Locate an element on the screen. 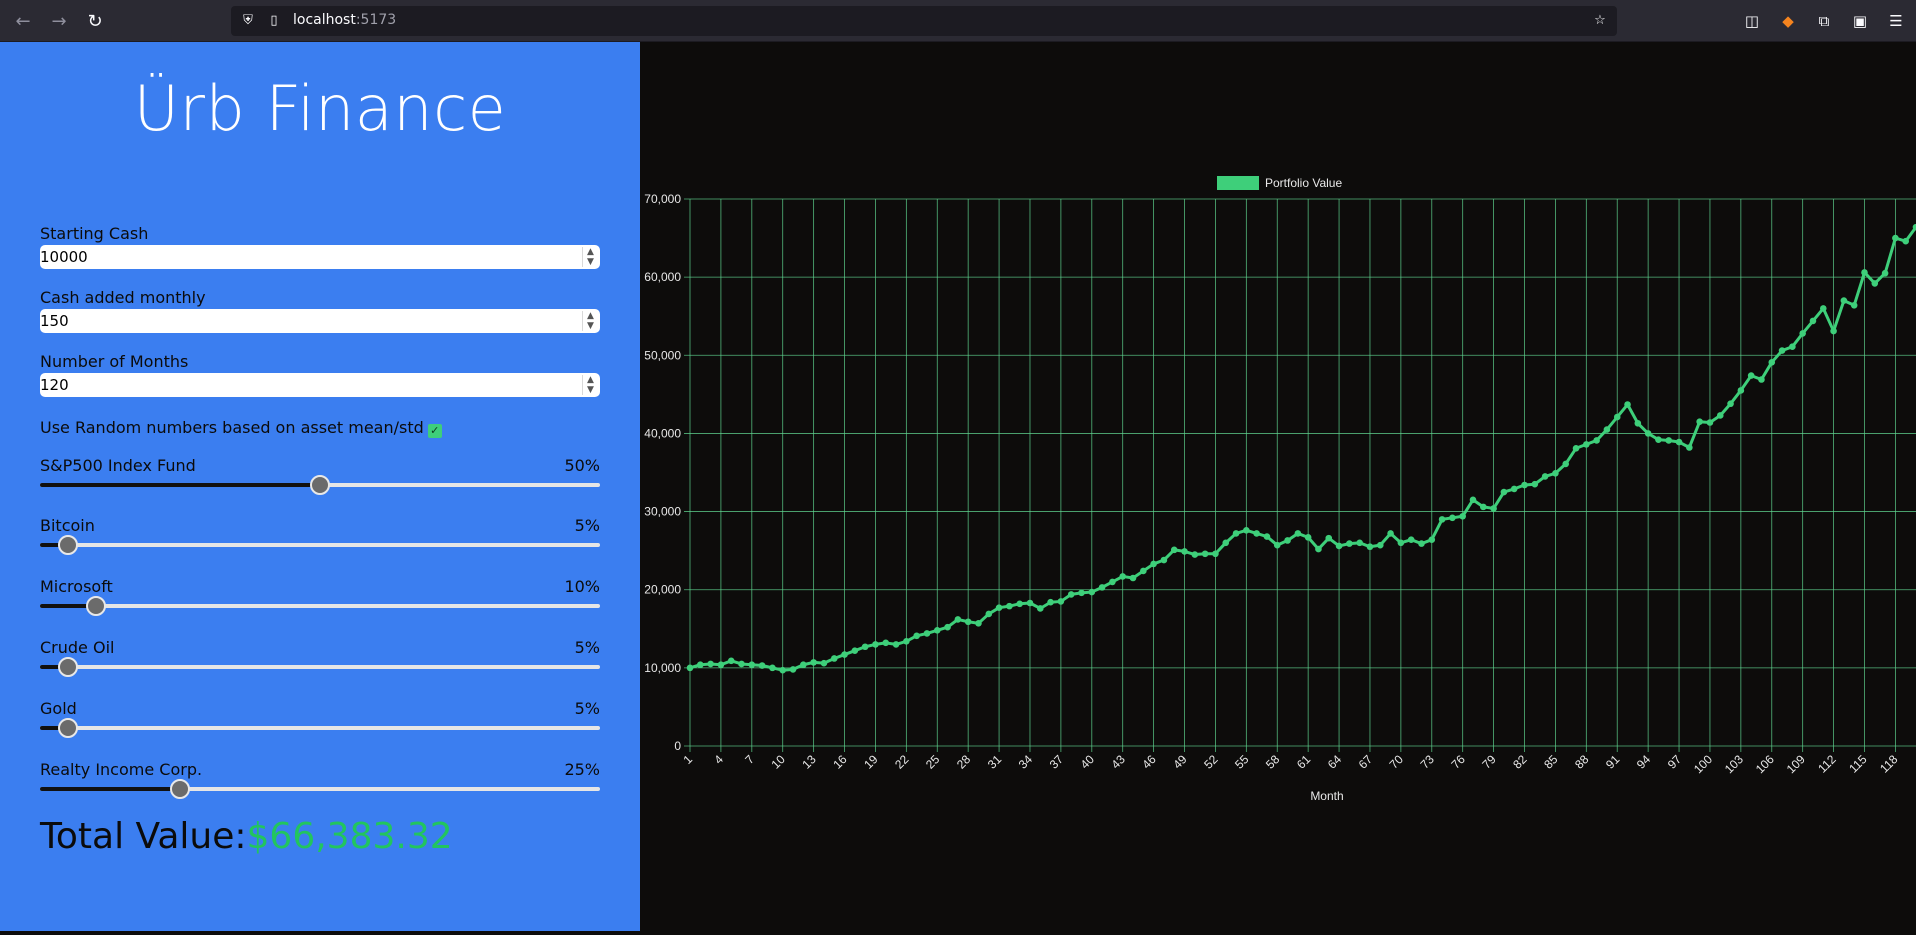 The image size is (1916, 935). random-numbers-checkbox: ✓ is located at coordinates (434, 431).